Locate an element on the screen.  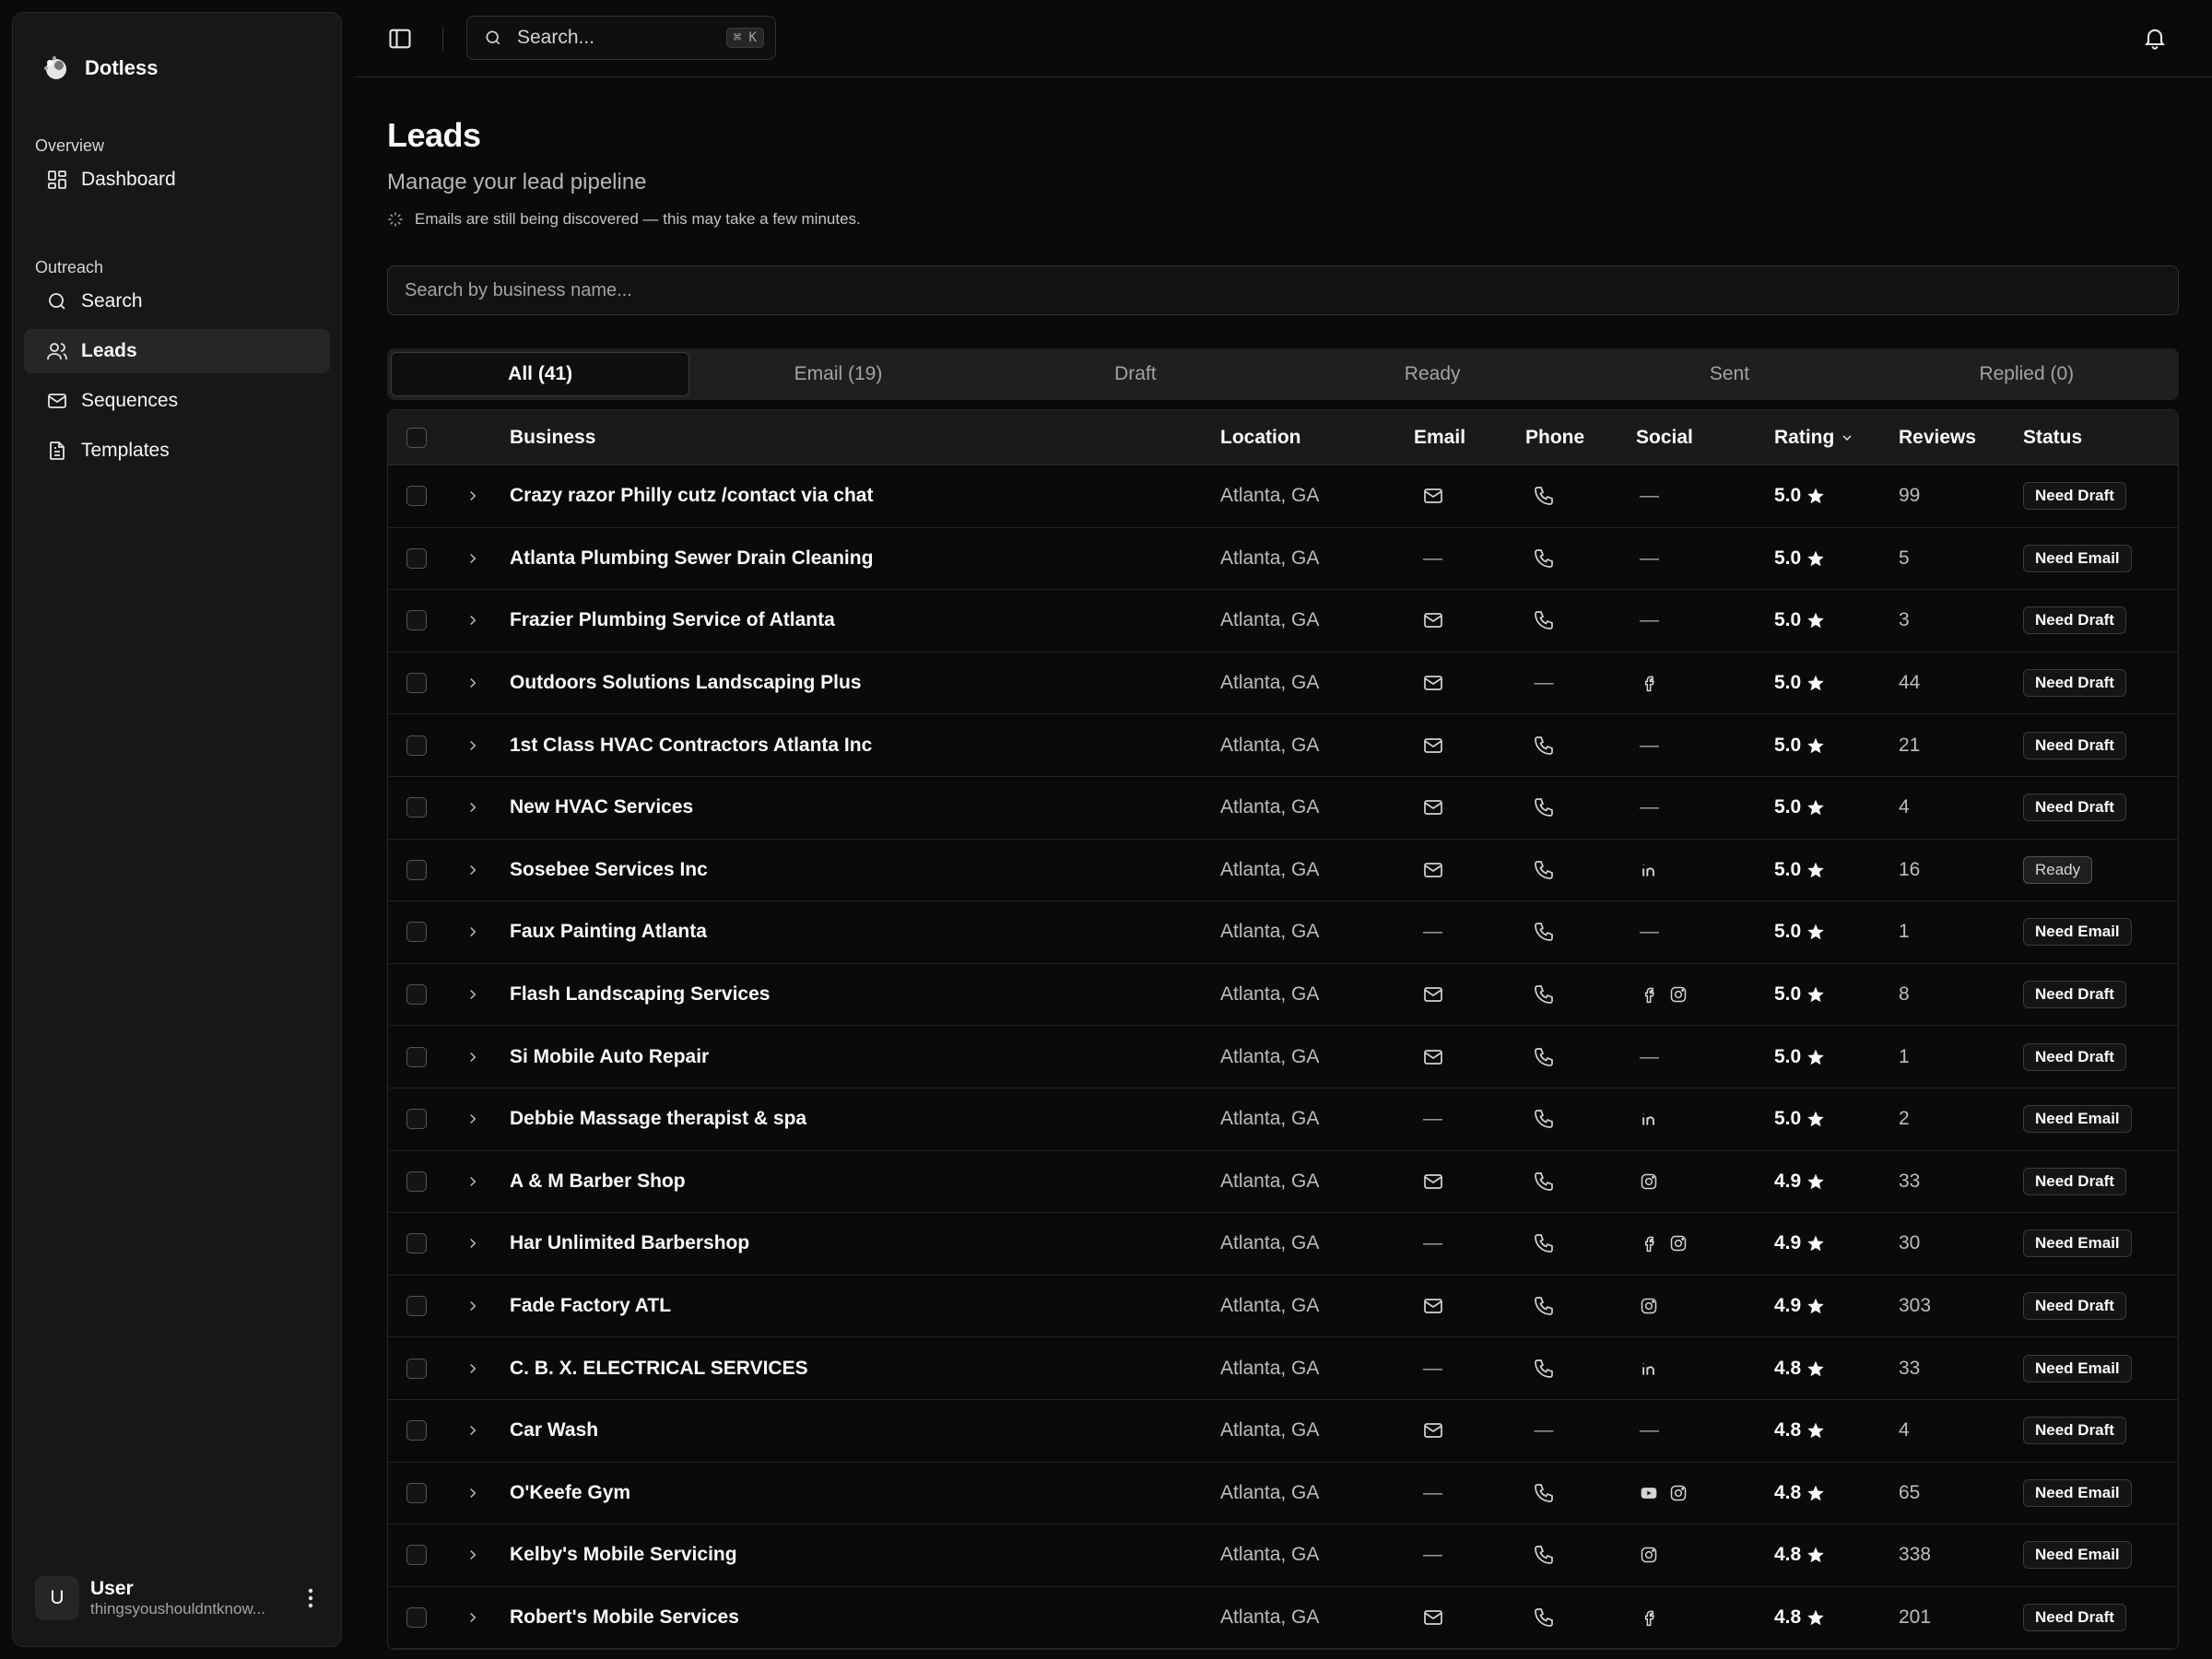
brand: Dotless is located at coordinates (99, 68).